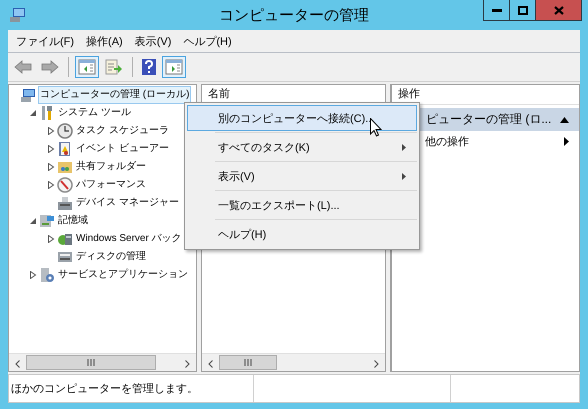 The height and width of the screenshot is (409, 588). What do you see at coordinates (122, 149) in the screenshot?
I see `tree-item: イベント ビューアー` at bounding box center [122, 149].